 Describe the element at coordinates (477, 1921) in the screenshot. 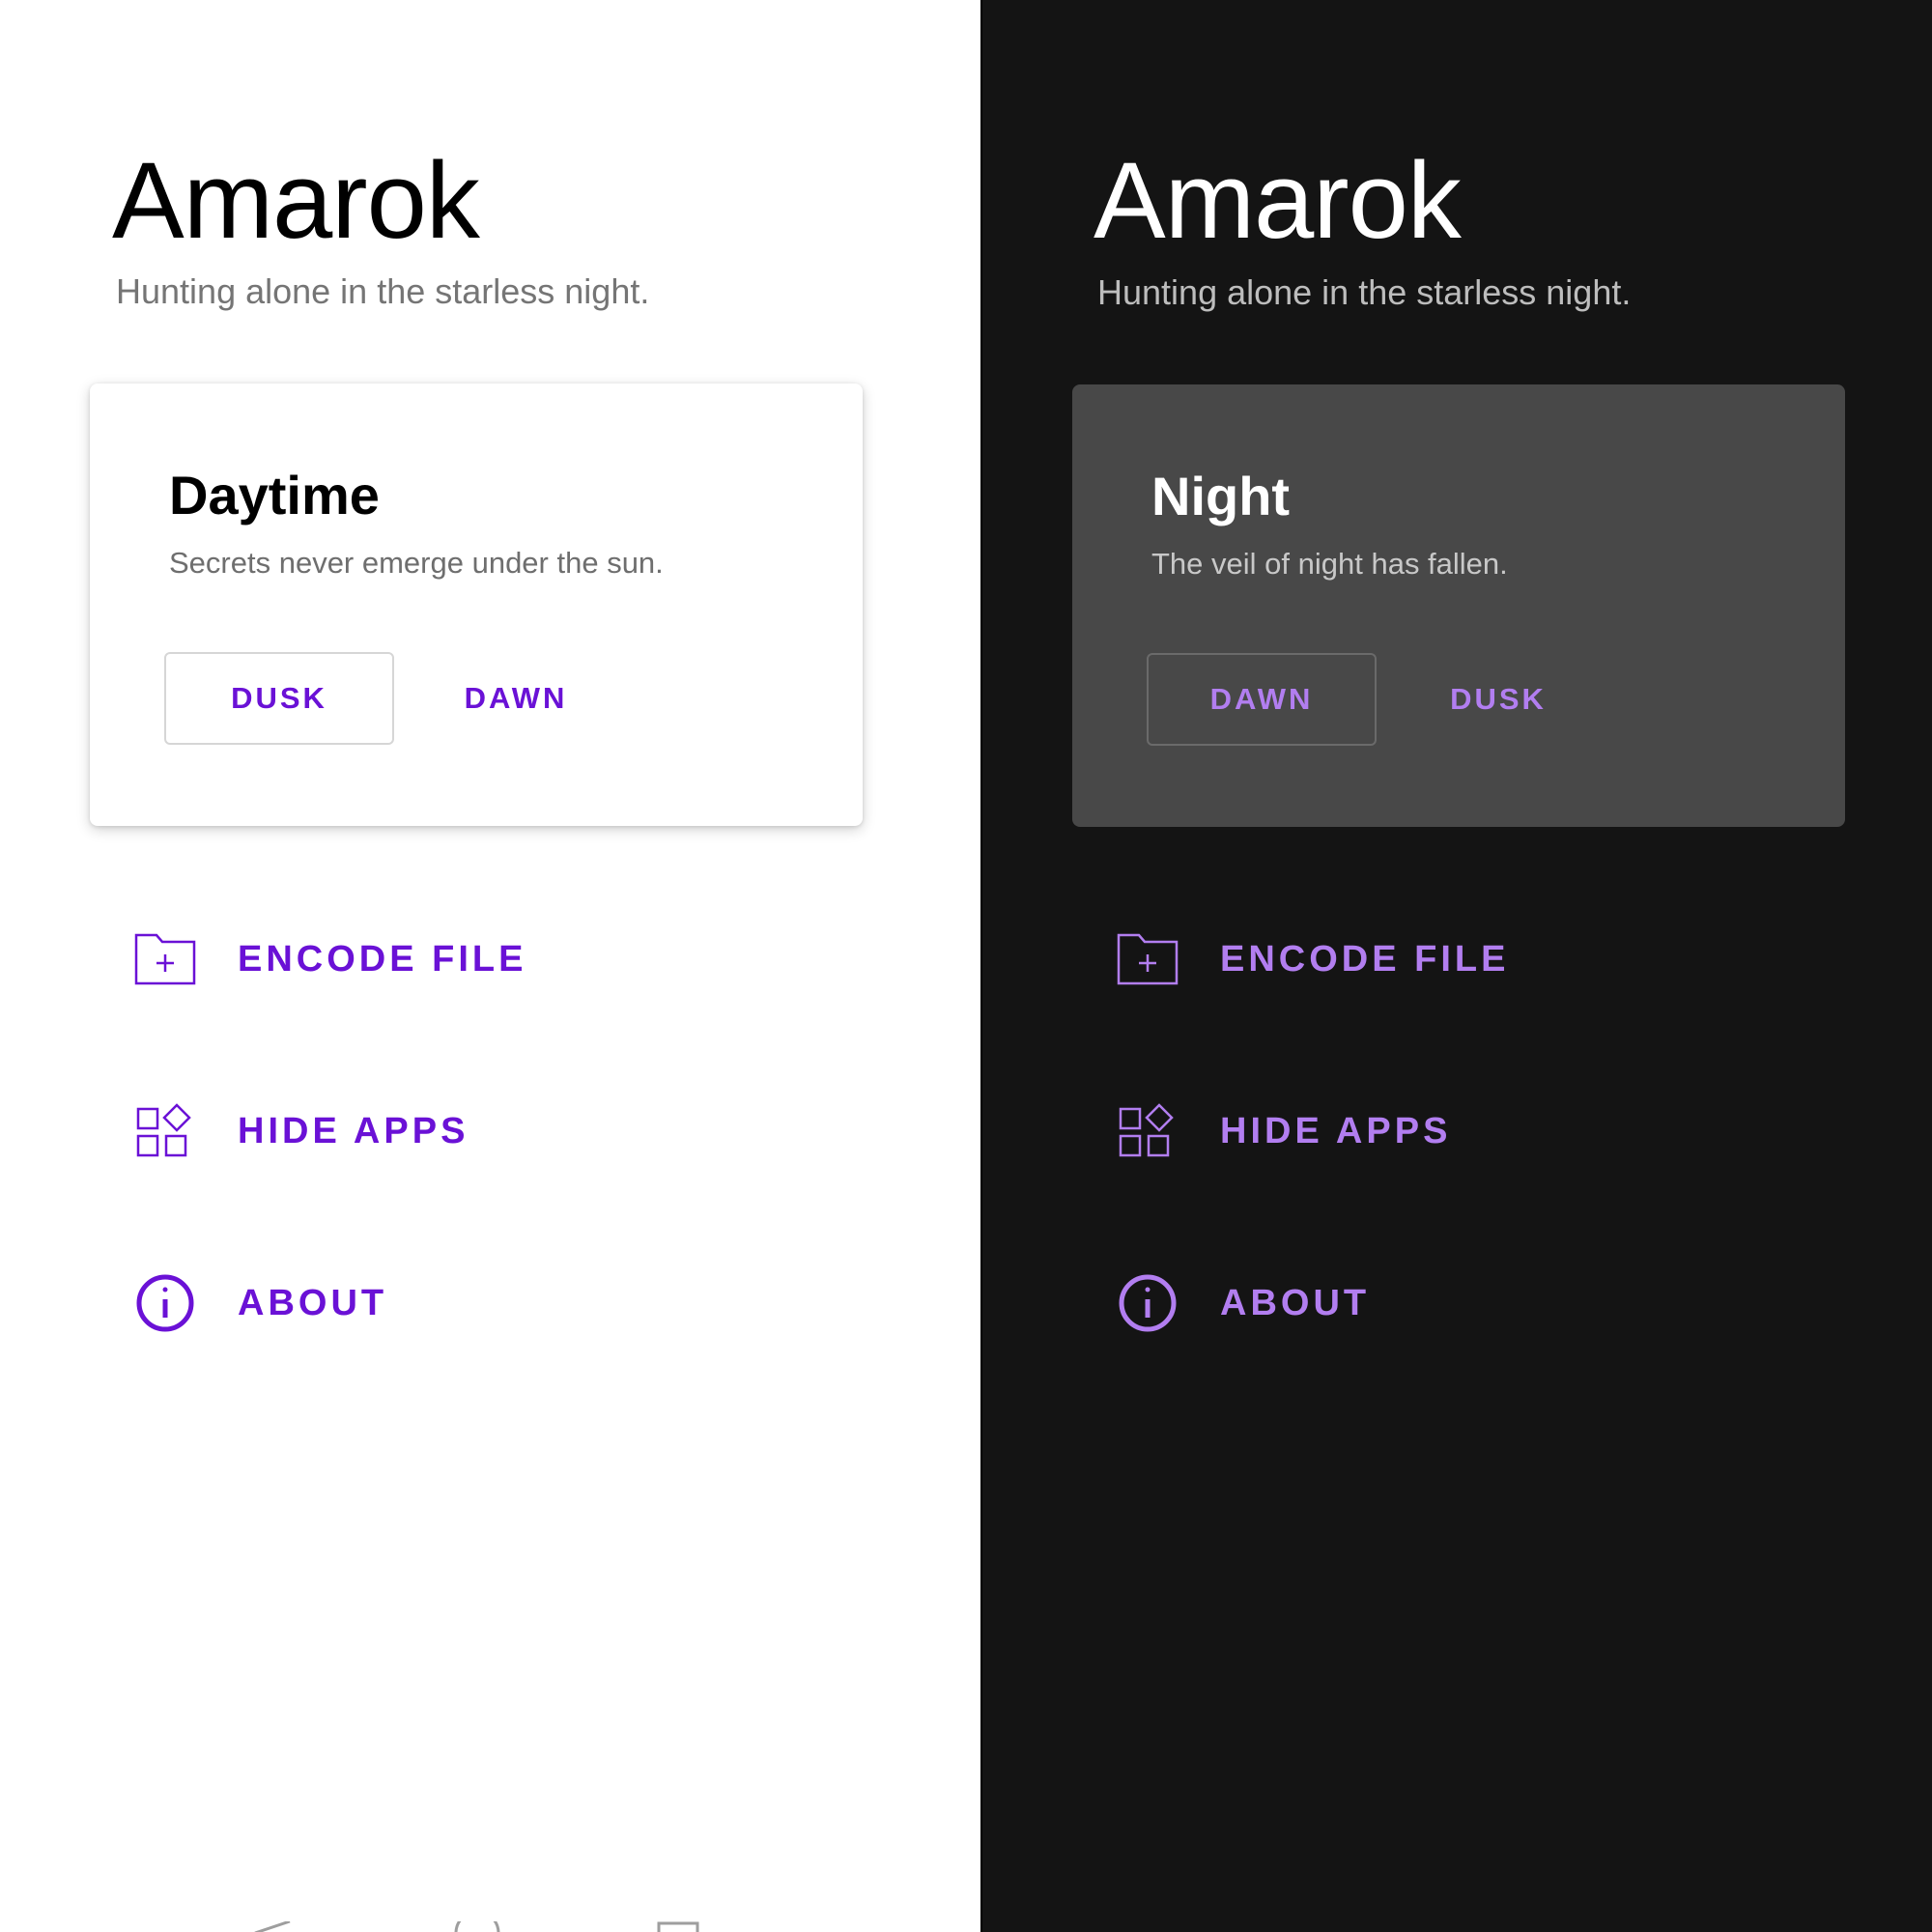

I see `home-icon` at that location.